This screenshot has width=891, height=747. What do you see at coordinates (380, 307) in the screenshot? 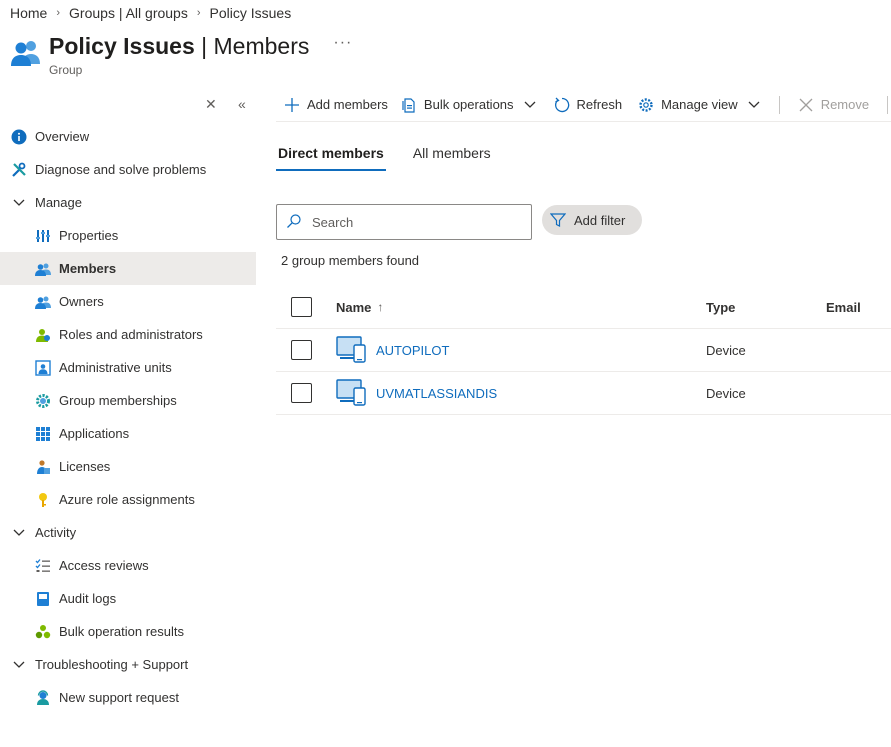
I see `sort-ascending-icon: ↑` at bounding box center [380, 307].